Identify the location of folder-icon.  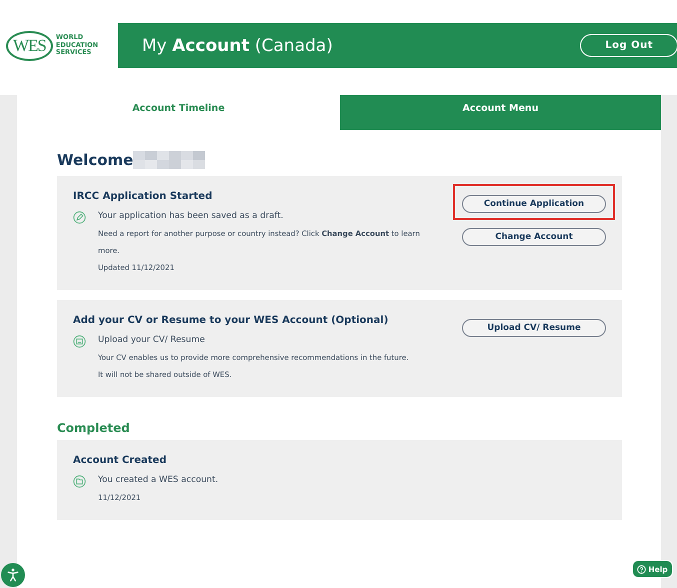
(79, 481).